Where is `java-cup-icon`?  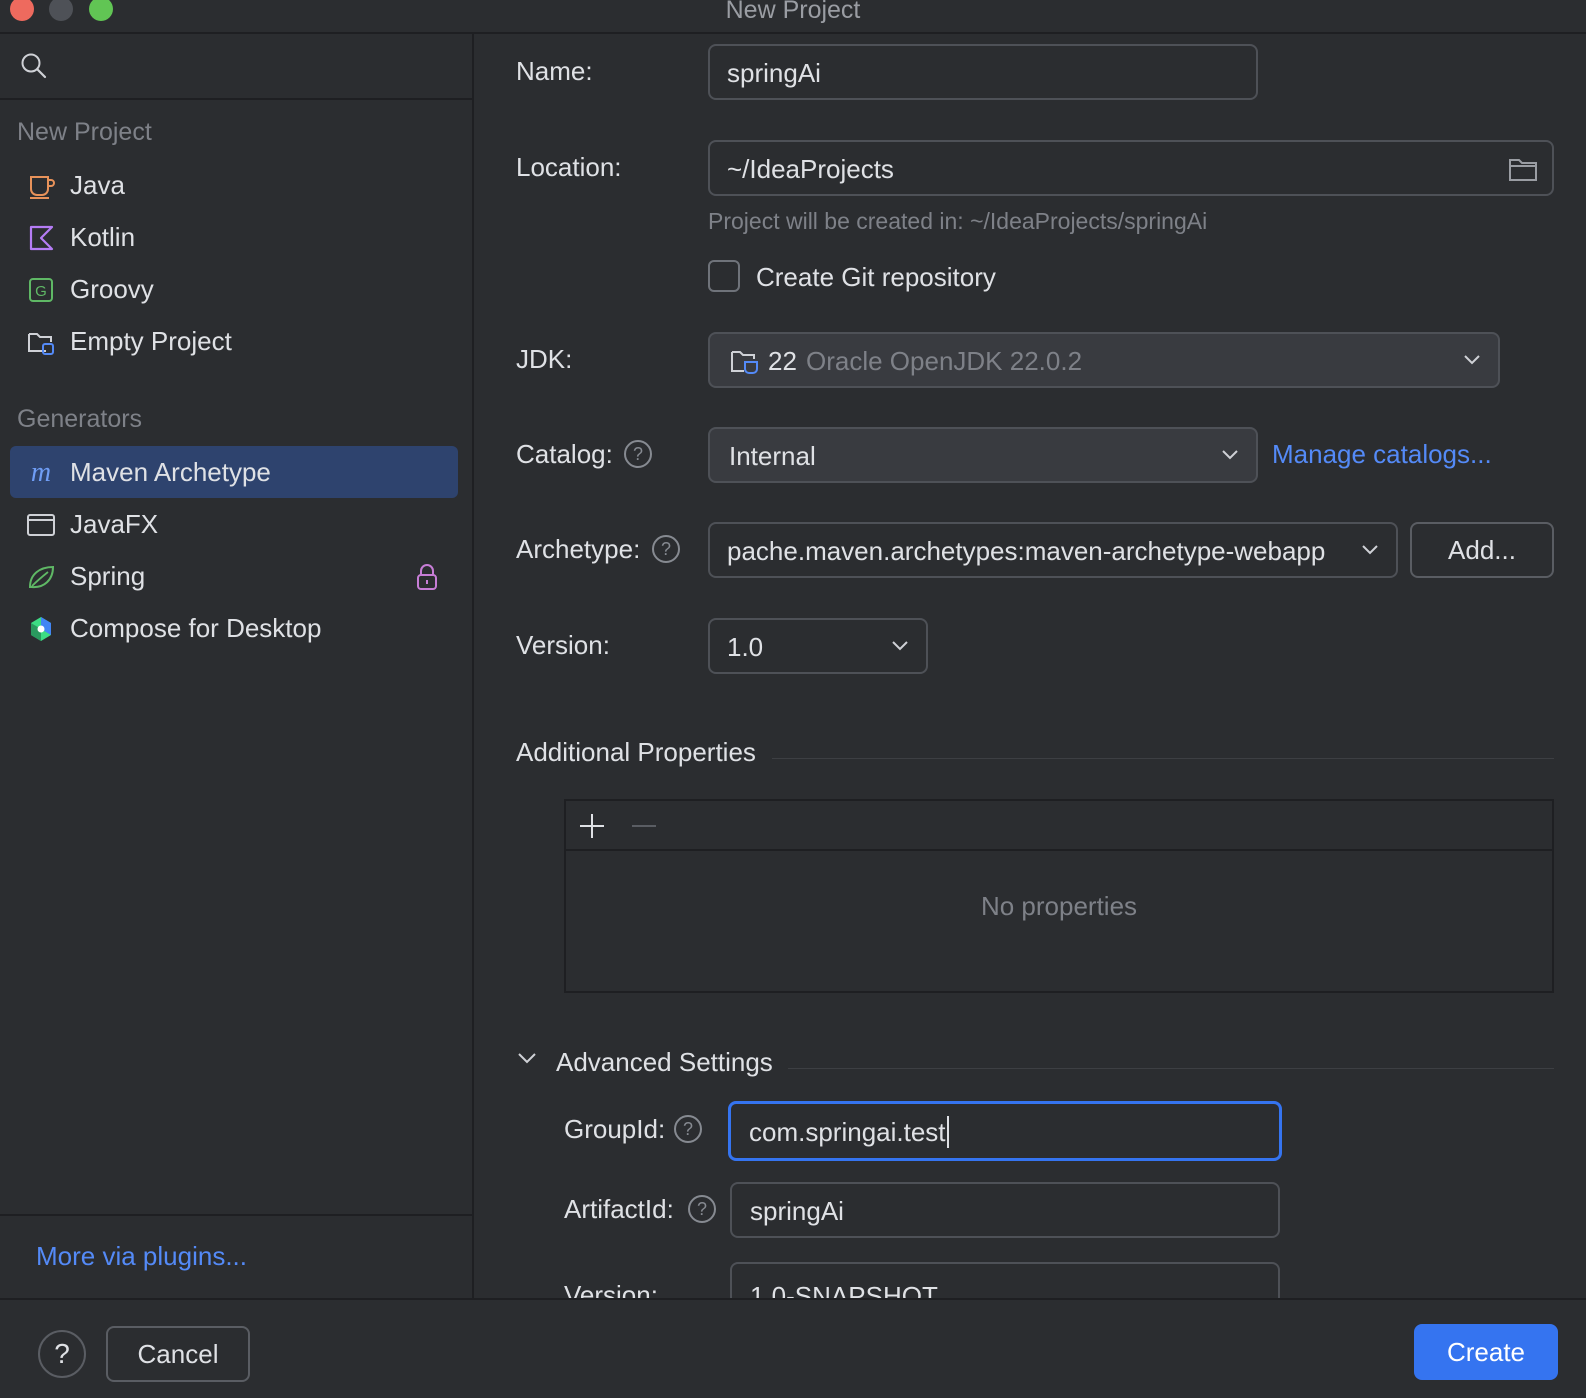 java-cup-icon is located at coordinates (42, 187).